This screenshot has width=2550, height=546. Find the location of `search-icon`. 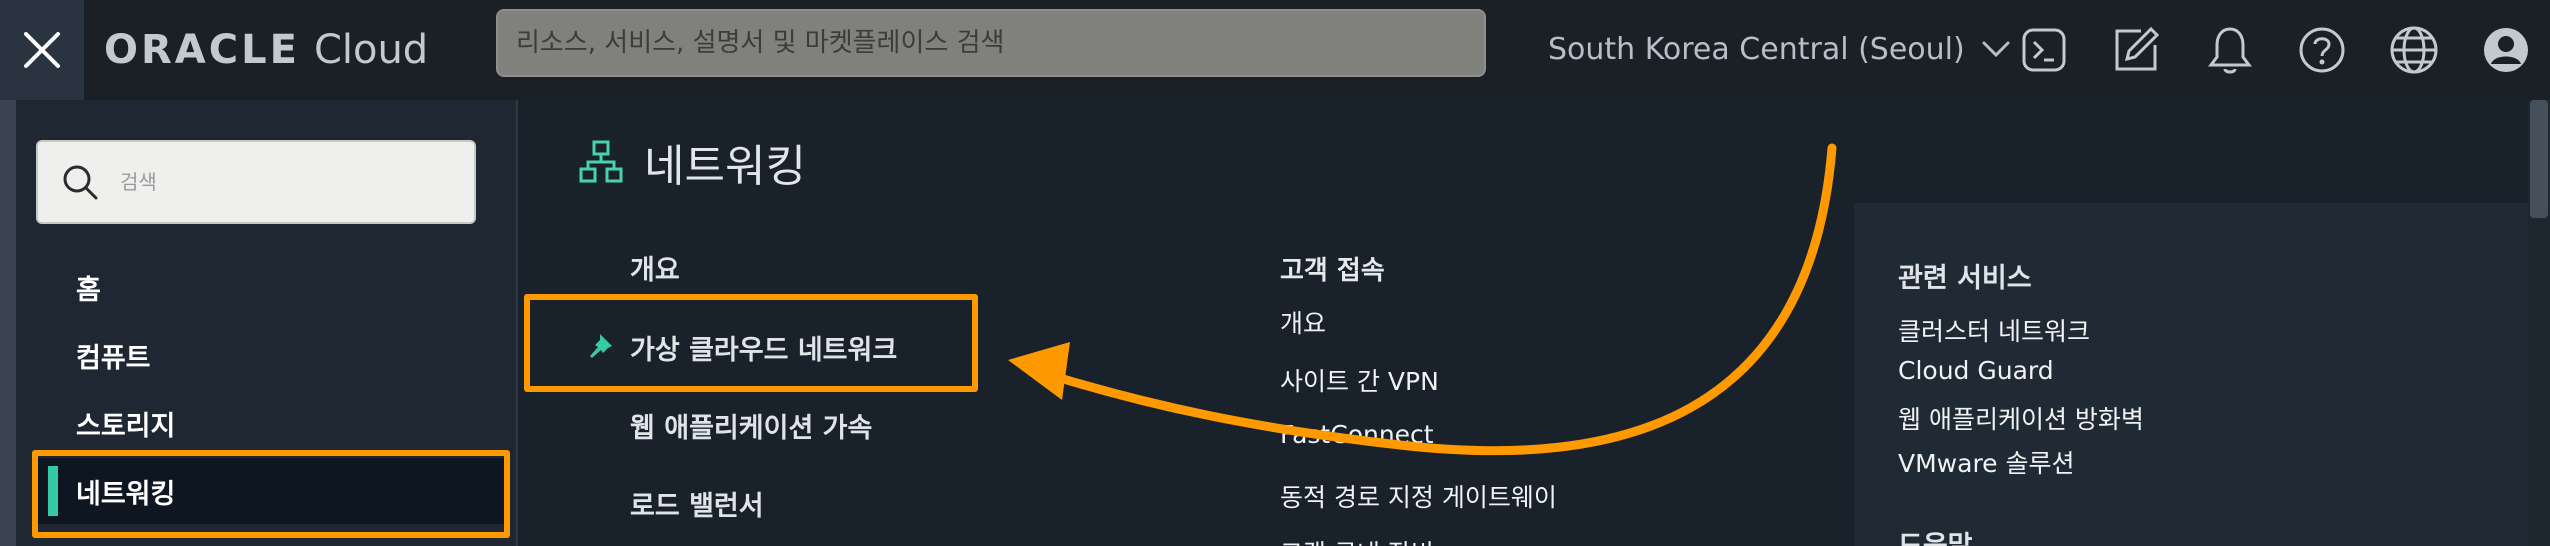

search-icon is located at coordinates (80, 182).